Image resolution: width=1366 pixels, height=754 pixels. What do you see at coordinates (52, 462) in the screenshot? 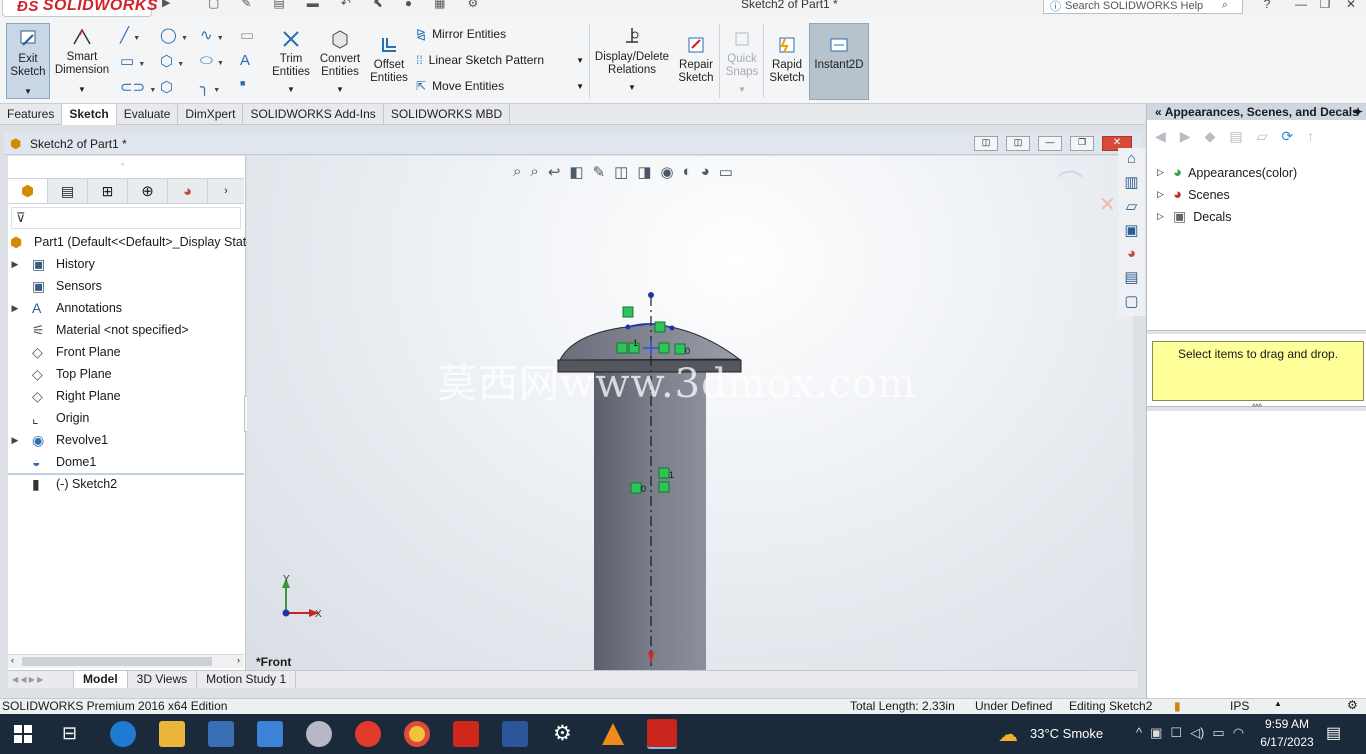
I see `tree-item-dome1: ◒ Dome1` at bounding box center [52, 462].